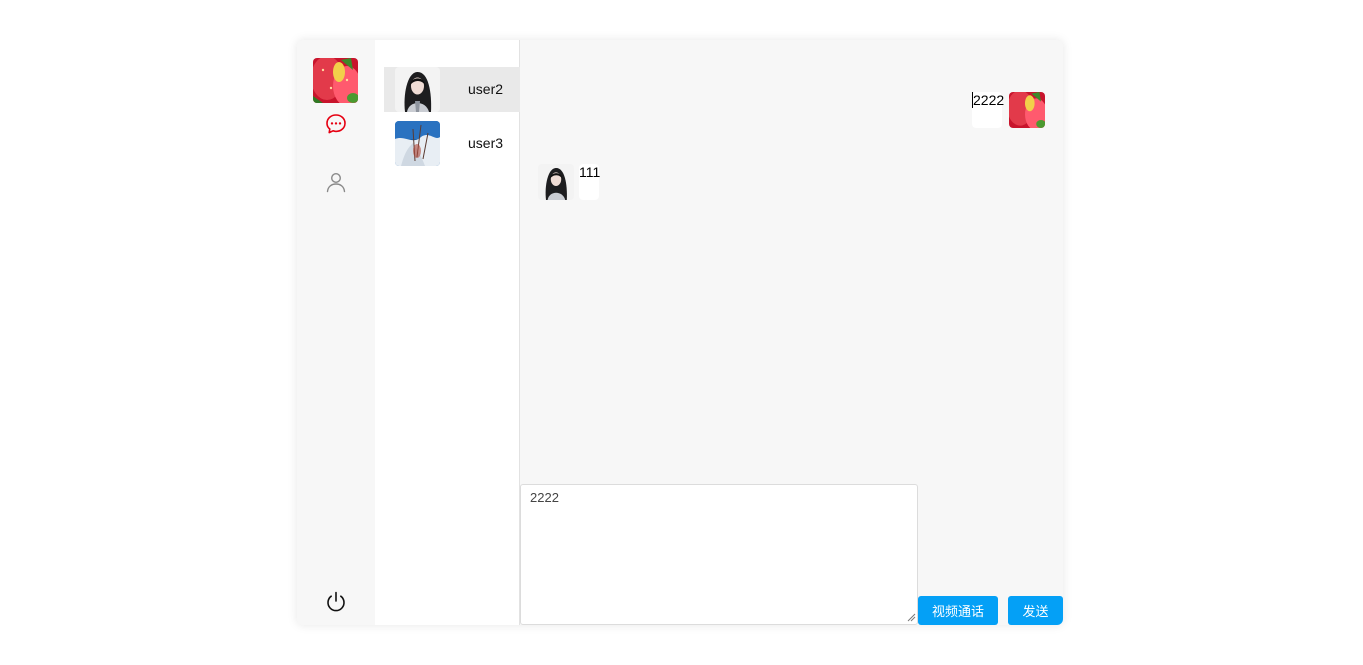  Describe the element at coordinates (335, 80) in the screenshot. I see `self-avatar` at that location.